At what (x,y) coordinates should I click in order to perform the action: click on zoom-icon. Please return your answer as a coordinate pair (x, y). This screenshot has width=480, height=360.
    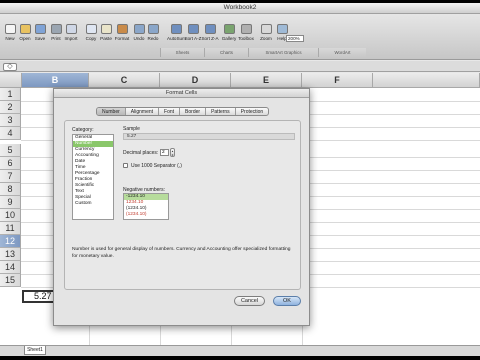
    Looking at the image, I should click on (266, 29).